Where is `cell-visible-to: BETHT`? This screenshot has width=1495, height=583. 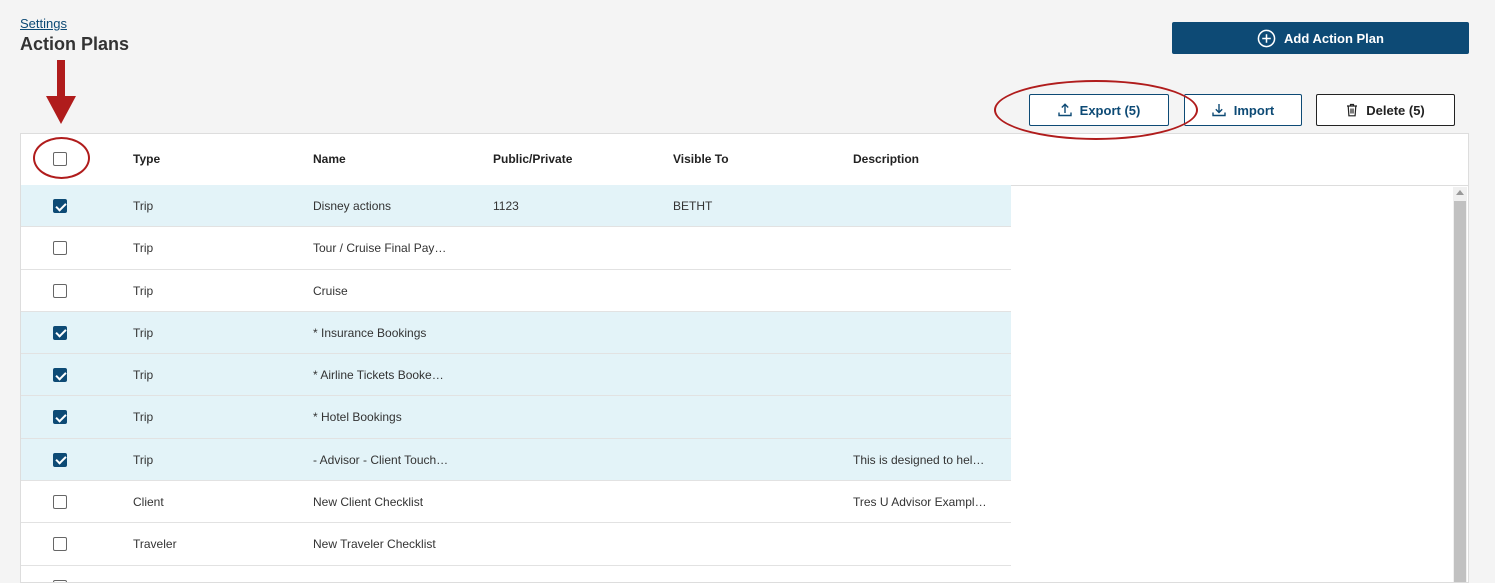 cell-visible-to: BETHT is located at coordinates (693, 206).